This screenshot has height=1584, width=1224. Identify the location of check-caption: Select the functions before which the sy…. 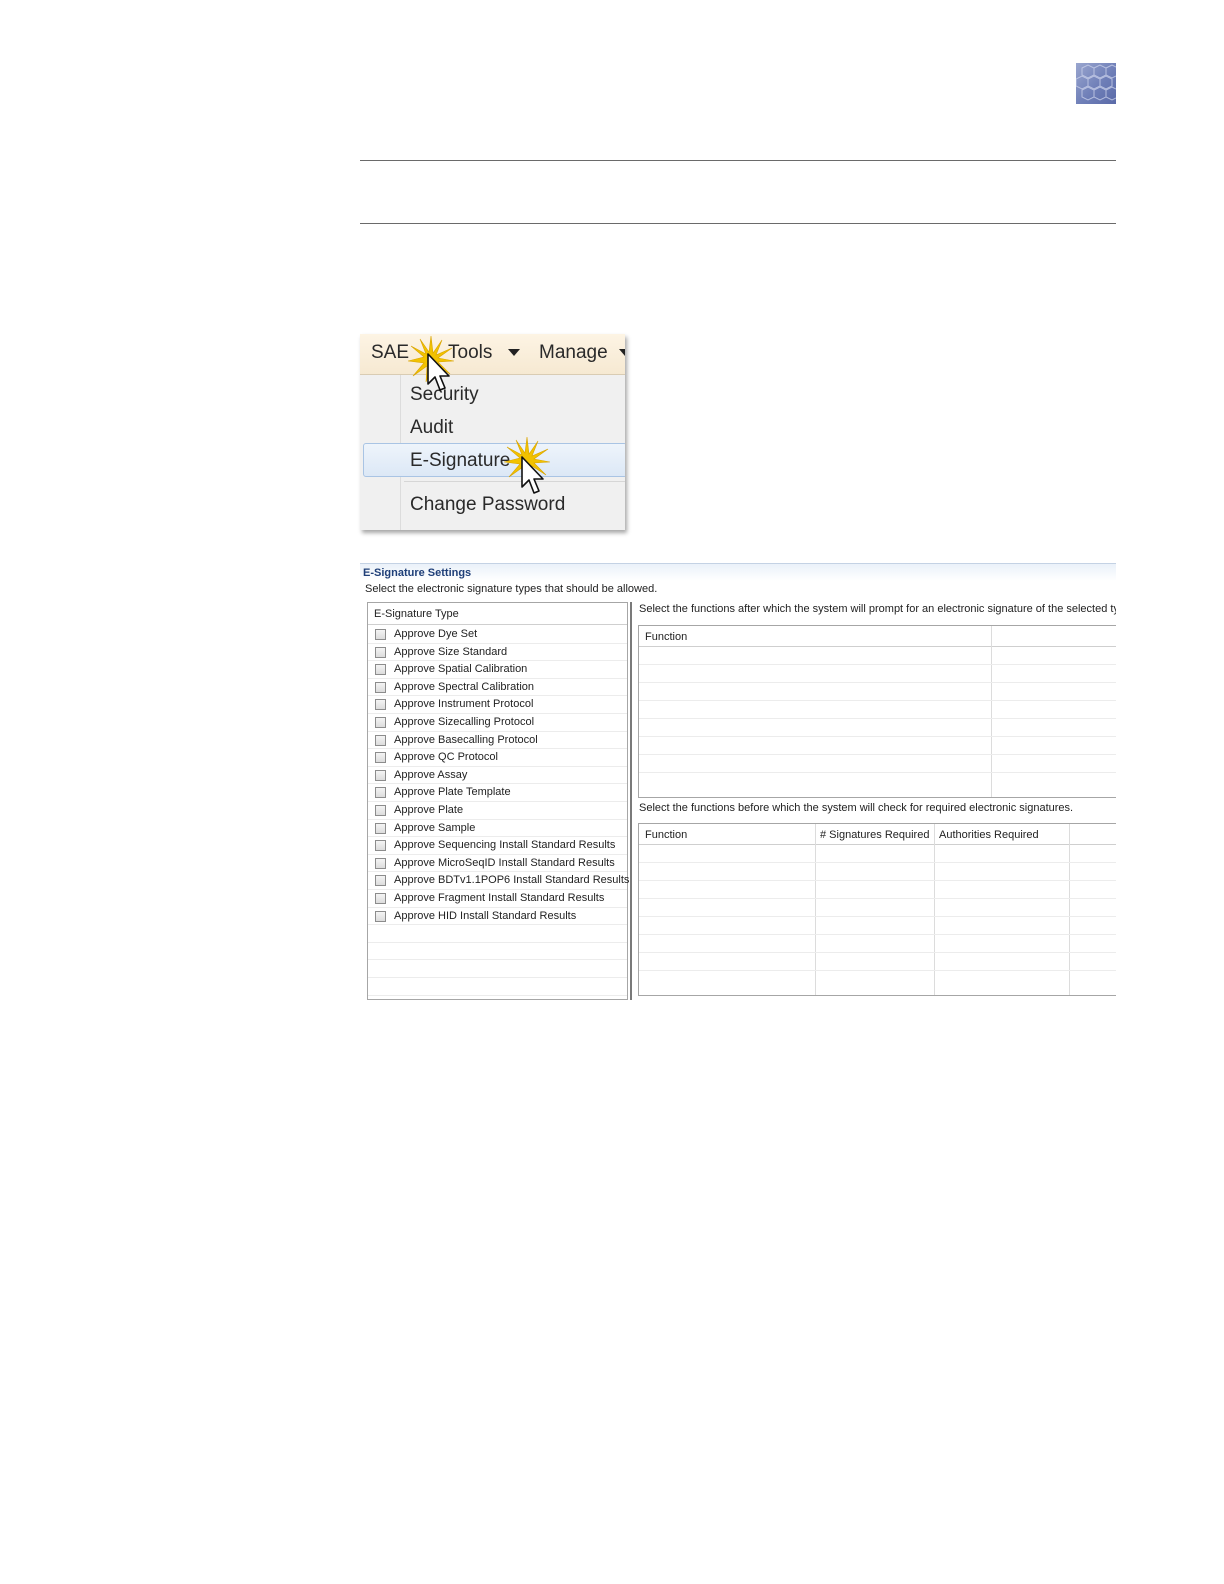
(856, 808).